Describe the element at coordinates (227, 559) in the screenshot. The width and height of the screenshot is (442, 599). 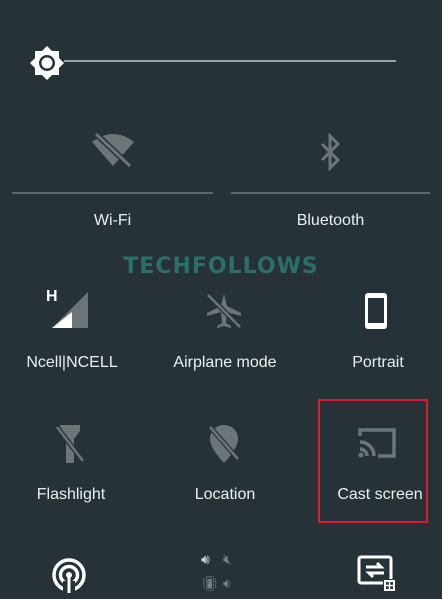
I see `mute-icon: 🔇︎` at that location.